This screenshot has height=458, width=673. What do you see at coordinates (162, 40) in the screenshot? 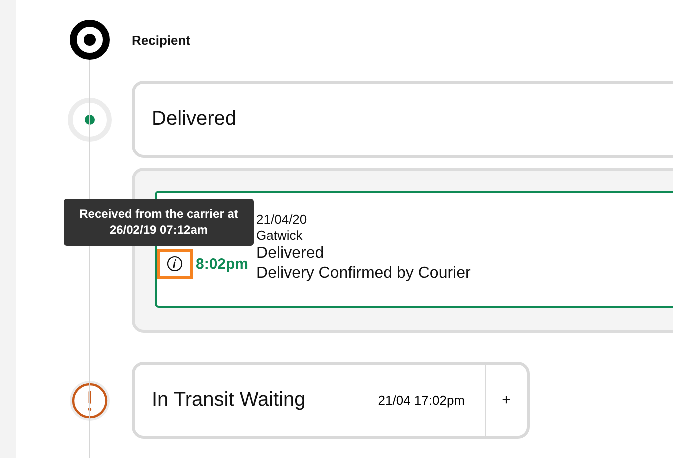
I see `recipient-label: Recipient` at bounding box center [162, 40].